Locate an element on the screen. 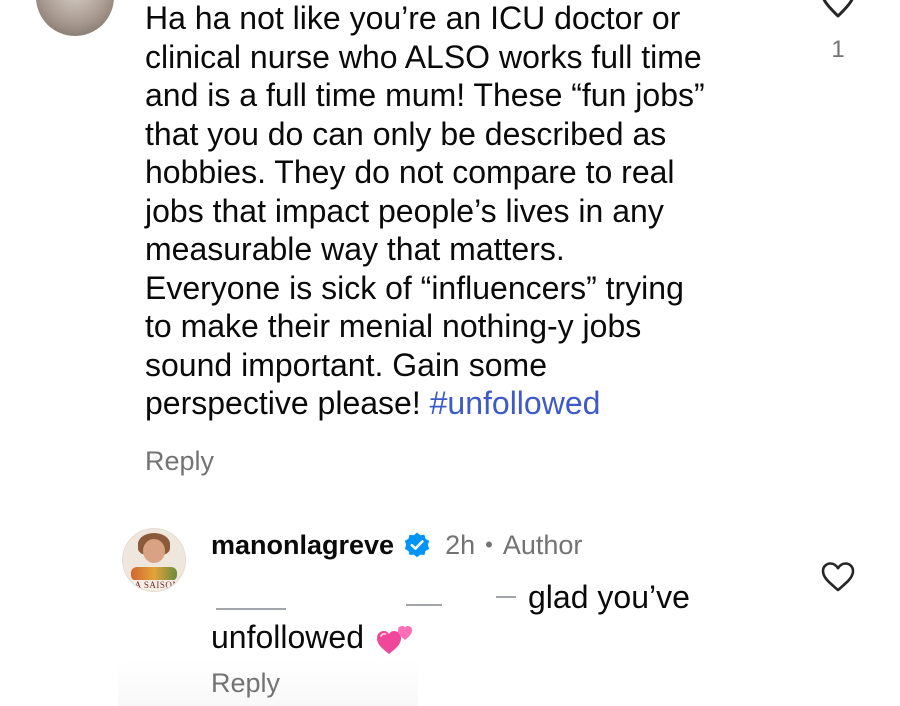 The image size is (900, 706). reply-text-line: glad you’ve is located at coordinates (609, 597).